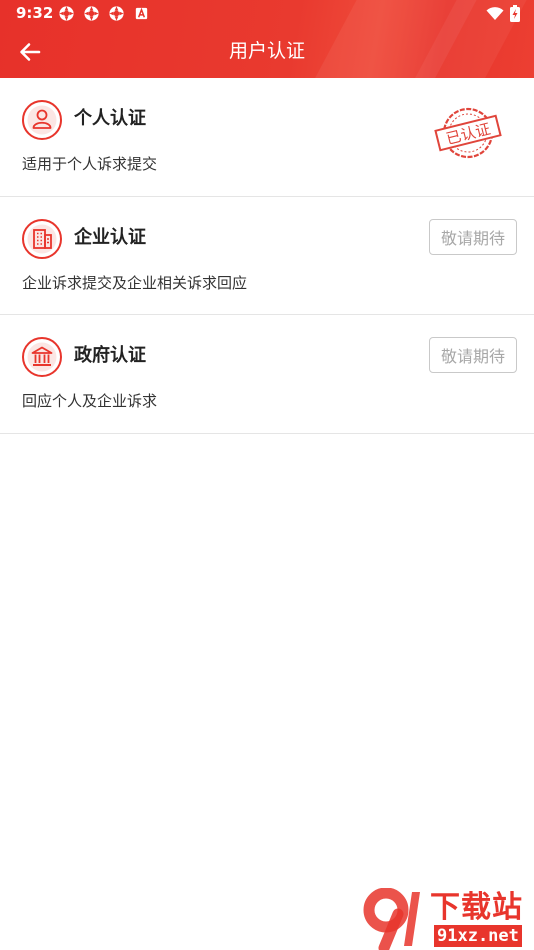  What do you see at coordinates (110, 118) in the screenshot?
I see `card-title: 个人认证` at bounding box center [110, 118].